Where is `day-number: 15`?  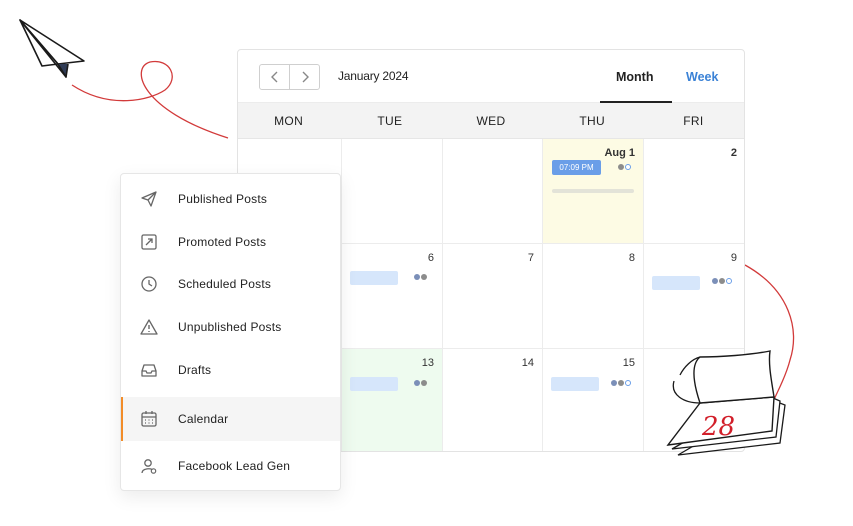
day-number: 15 is located at coordinates (628, 363).